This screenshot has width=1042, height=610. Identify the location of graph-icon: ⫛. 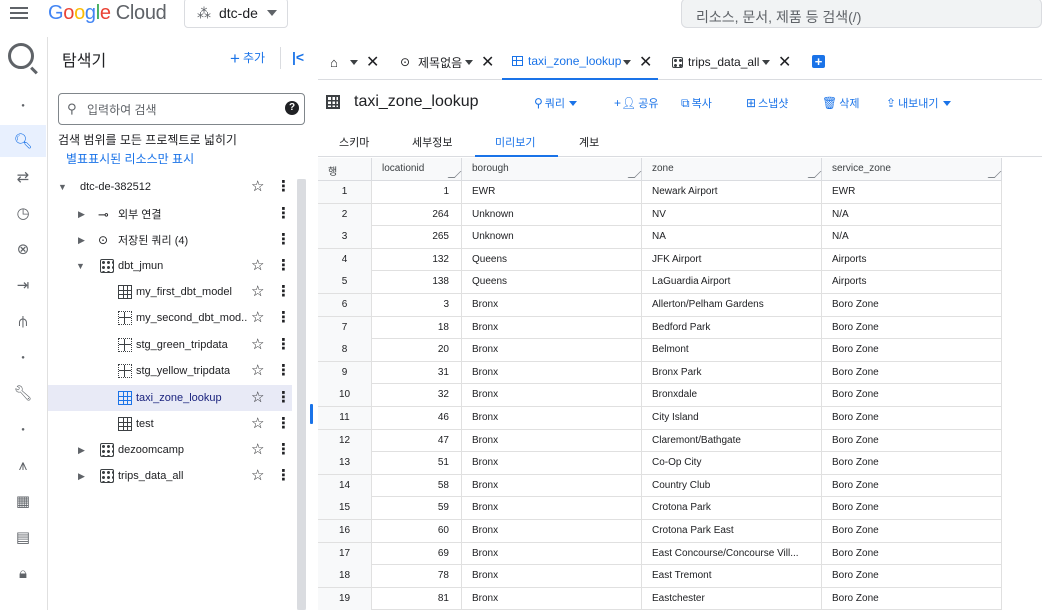
(23, 321).